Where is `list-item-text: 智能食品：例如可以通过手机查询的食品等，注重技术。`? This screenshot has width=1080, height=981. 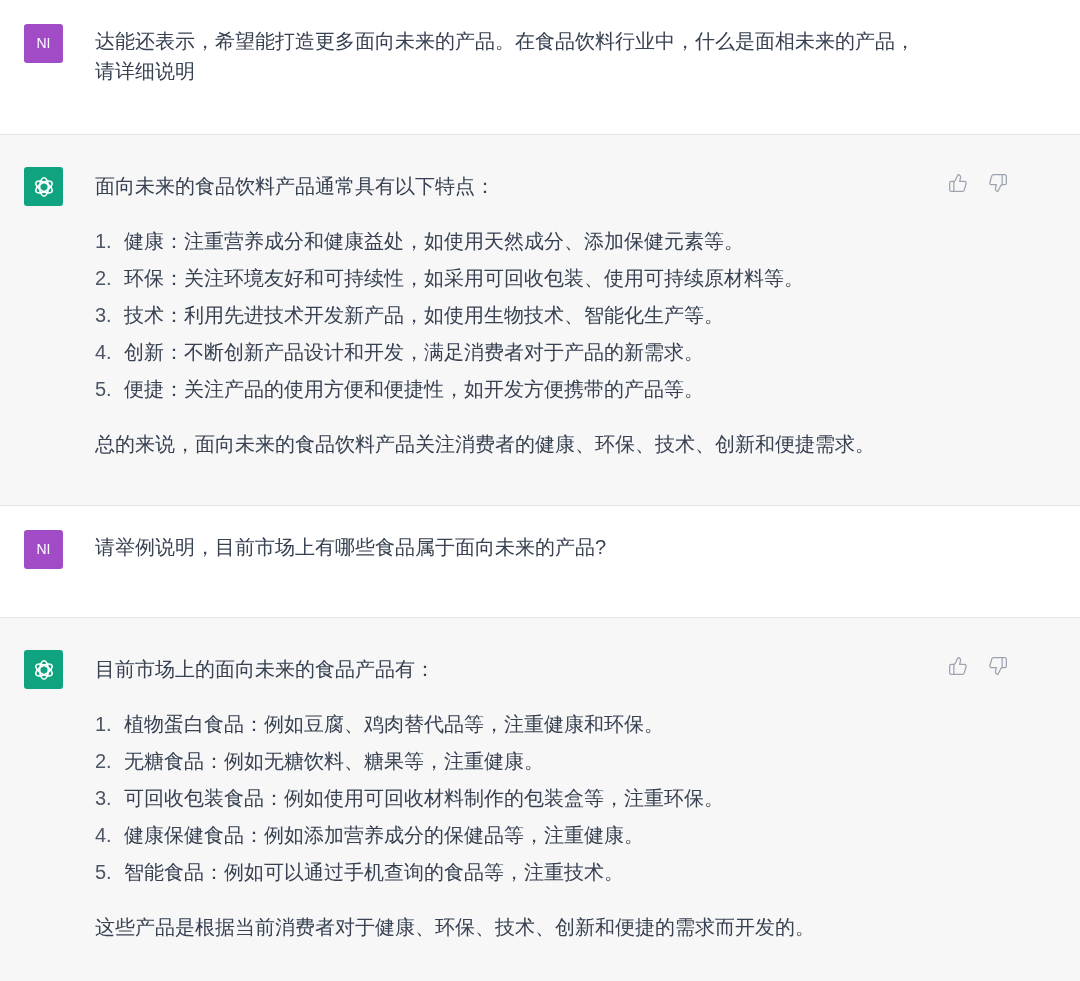
list-item-text: 智能食品：例如可以通过手机查询的食品等，注重技术。 is located at coordinates (374, 872).